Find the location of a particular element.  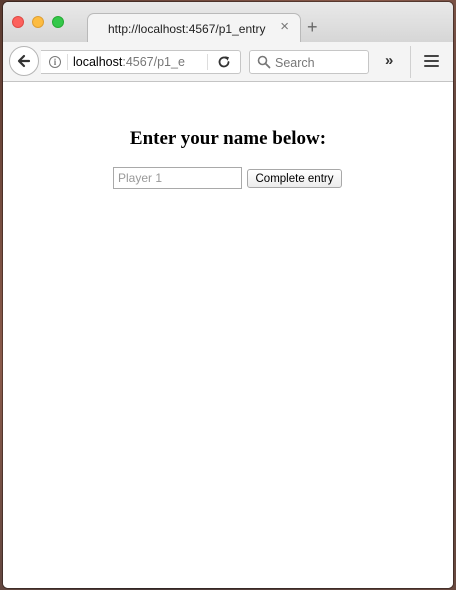

reload-icon is located at coordinates (224, 62).